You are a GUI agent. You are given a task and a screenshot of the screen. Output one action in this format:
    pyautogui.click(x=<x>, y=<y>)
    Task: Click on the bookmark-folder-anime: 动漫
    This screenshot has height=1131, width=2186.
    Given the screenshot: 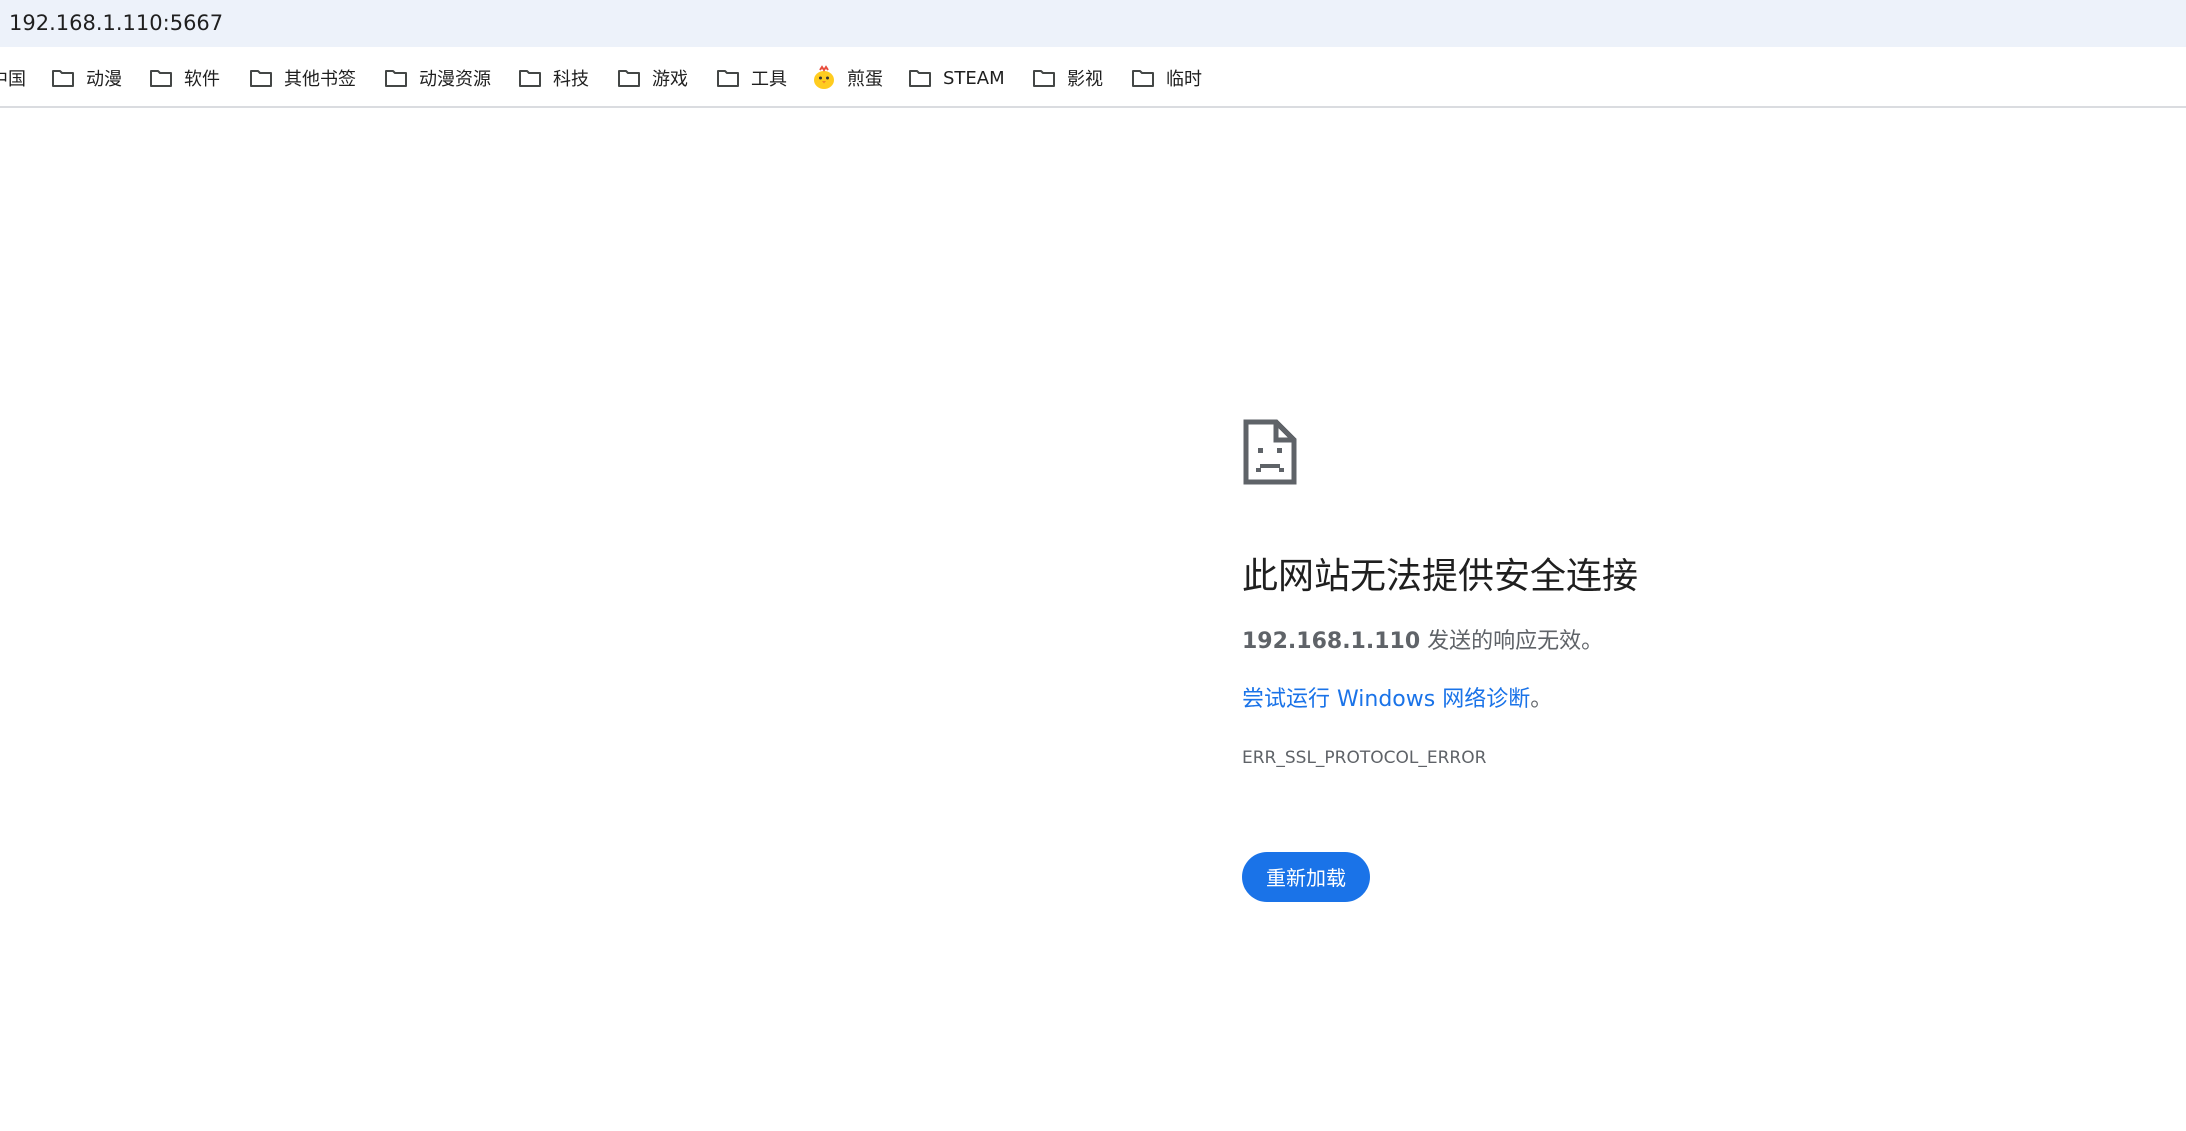 What is the action you would take?
    pyautogui.click(x=86, y=78)
    